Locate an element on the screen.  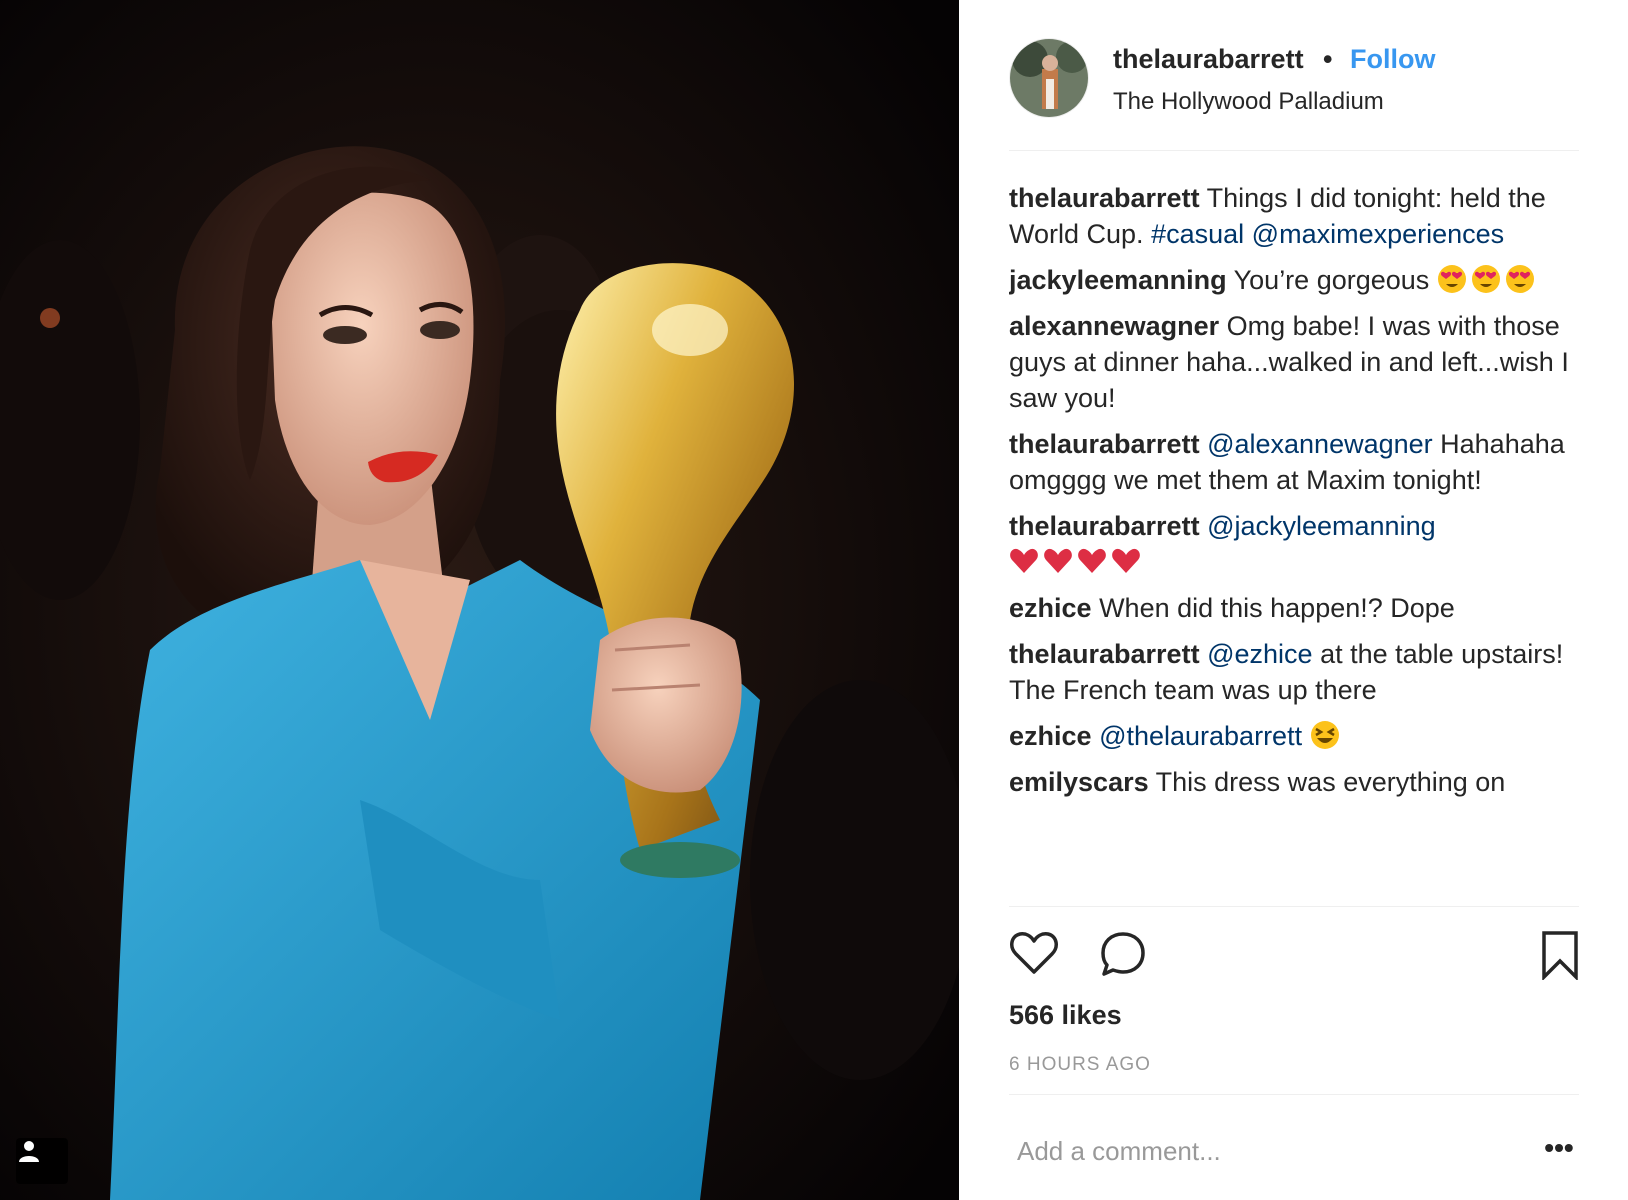
laughing-emoji is located at coordinates (1324, 735).